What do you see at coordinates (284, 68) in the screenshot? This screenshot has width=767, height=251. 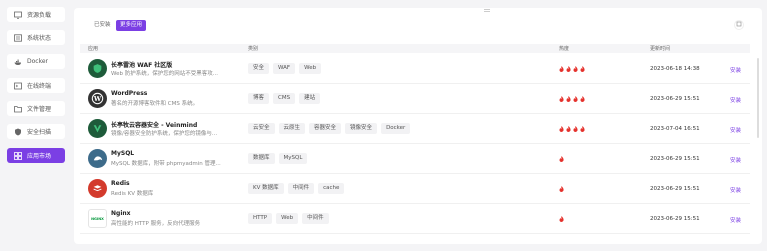 I see `tag: WAF` at bounding box center [284, 68].